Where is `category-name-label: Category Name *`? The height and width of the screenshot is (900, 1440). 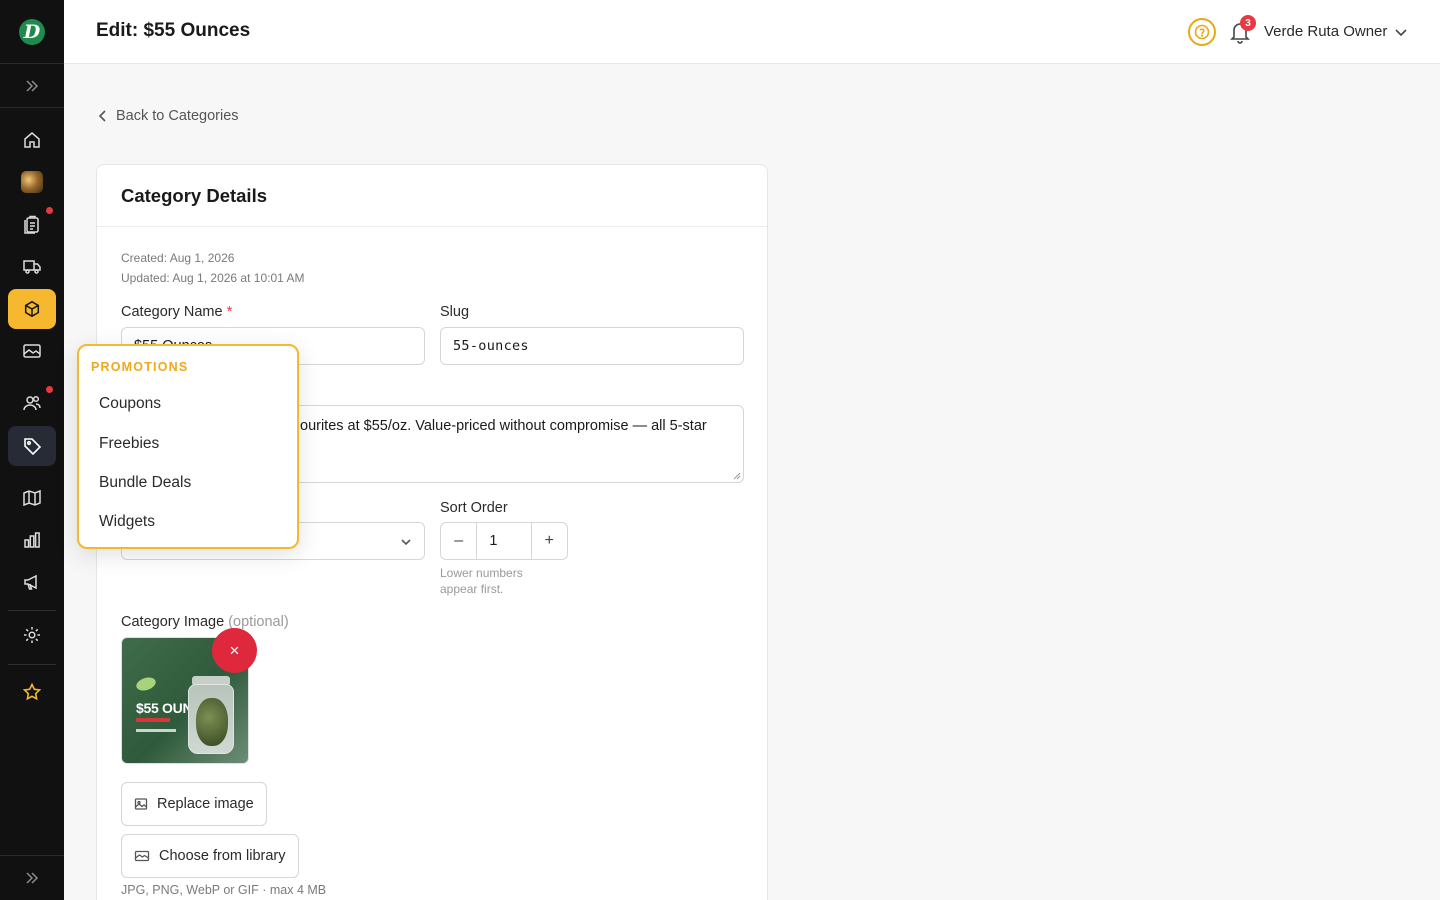 category-name-label: Category Name * is located at coordinates (176, 312).